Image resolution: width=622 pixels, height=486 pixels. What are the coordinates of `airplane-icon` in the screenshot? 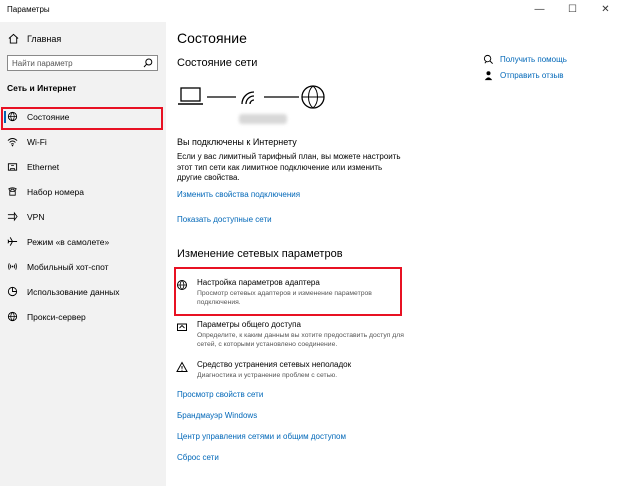 It's located at (12, 241).